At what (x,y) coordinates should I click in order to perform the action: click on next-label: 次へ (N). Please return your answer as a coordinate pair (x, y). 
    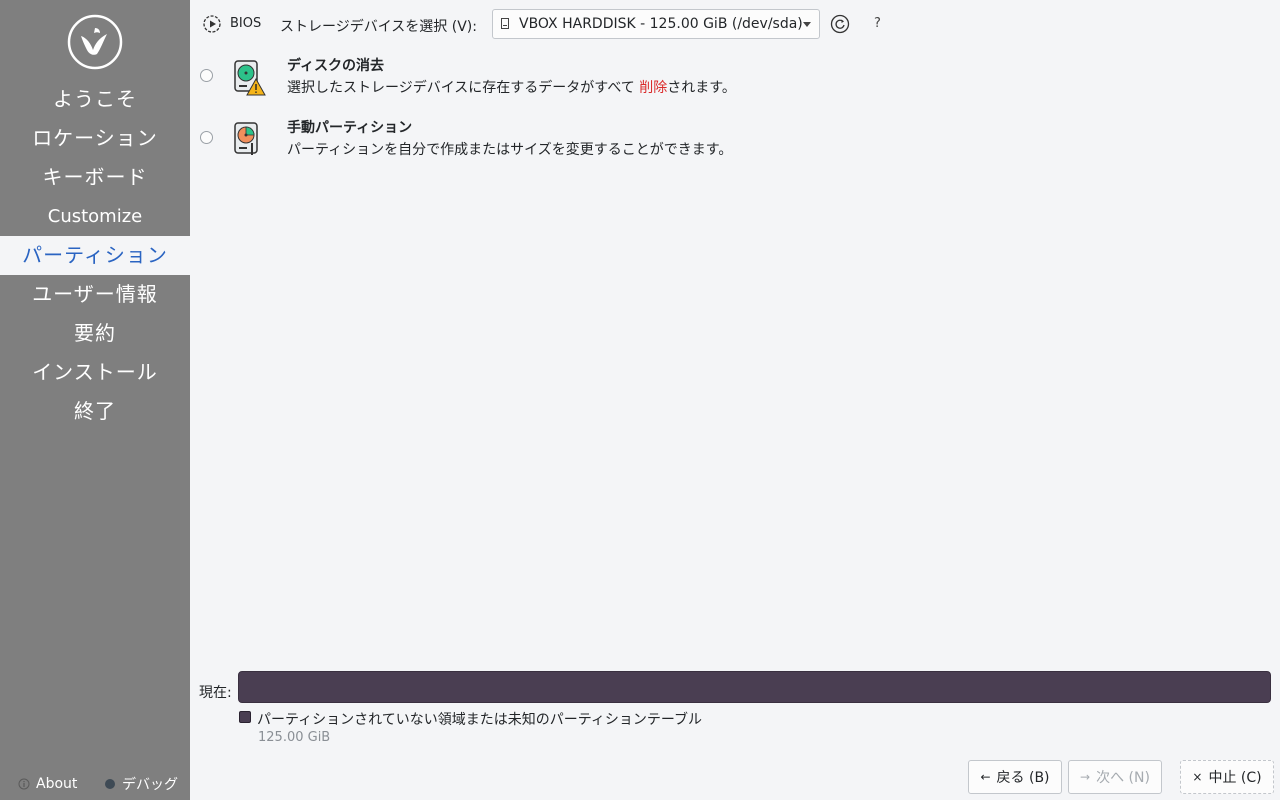
    Looking at the image, I should click on (1123, 778).